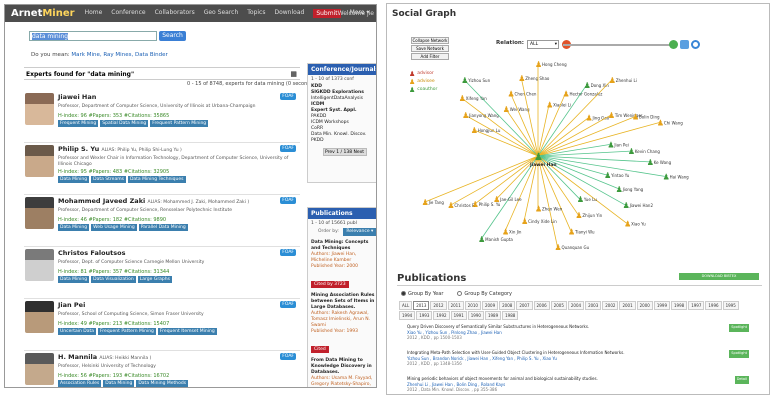 This screenshot has width=774, height=398. What do you see at coordinates (673, 122) in the screenshot?
I see `person-node-label: Chi Wang` at bounding box center [673, 122].